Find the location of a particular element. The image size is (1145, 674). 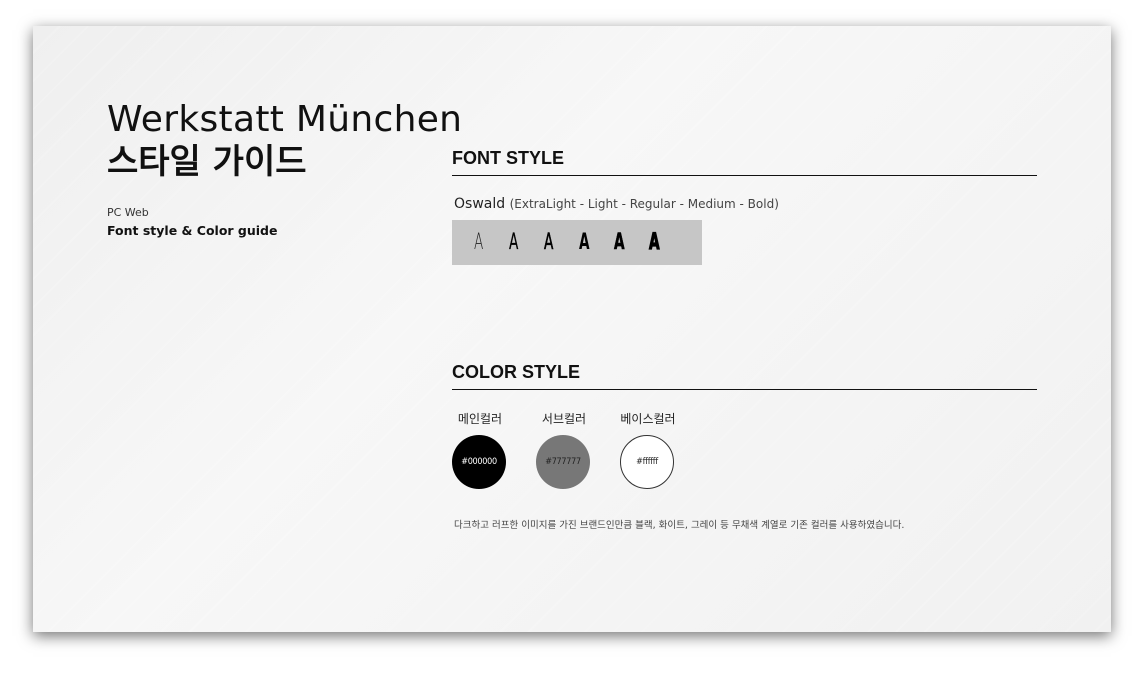

swatch-sub: 서브컬러 #777777 is located at coordinates (578, 449).